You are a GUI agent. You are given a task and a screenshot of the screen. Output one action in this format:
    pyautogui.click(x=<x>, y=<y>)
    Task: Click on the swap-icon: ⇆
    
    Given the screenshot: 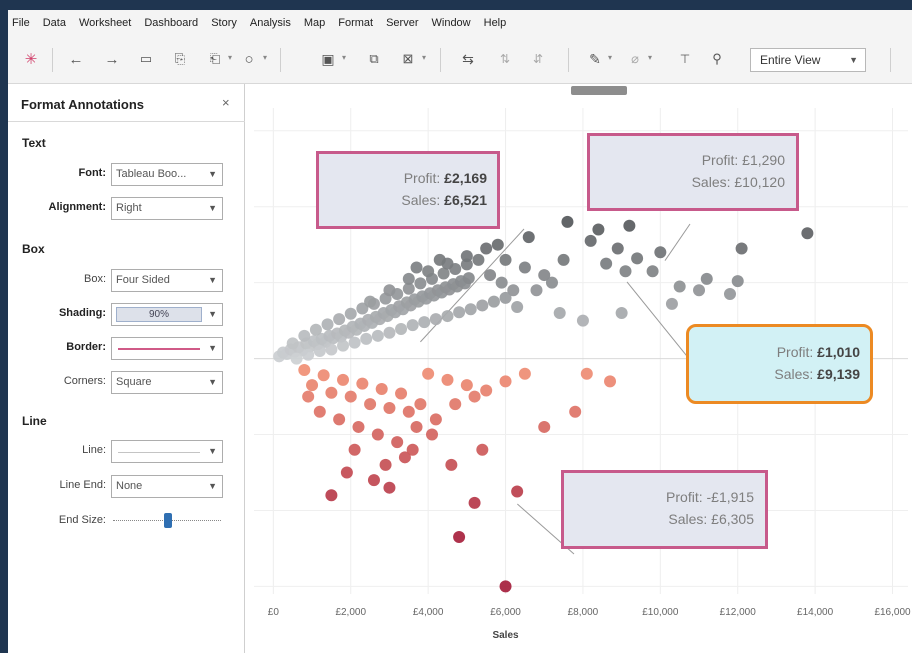 What is the action you would take?
    pyautogui.click(x=468, y=59)
    